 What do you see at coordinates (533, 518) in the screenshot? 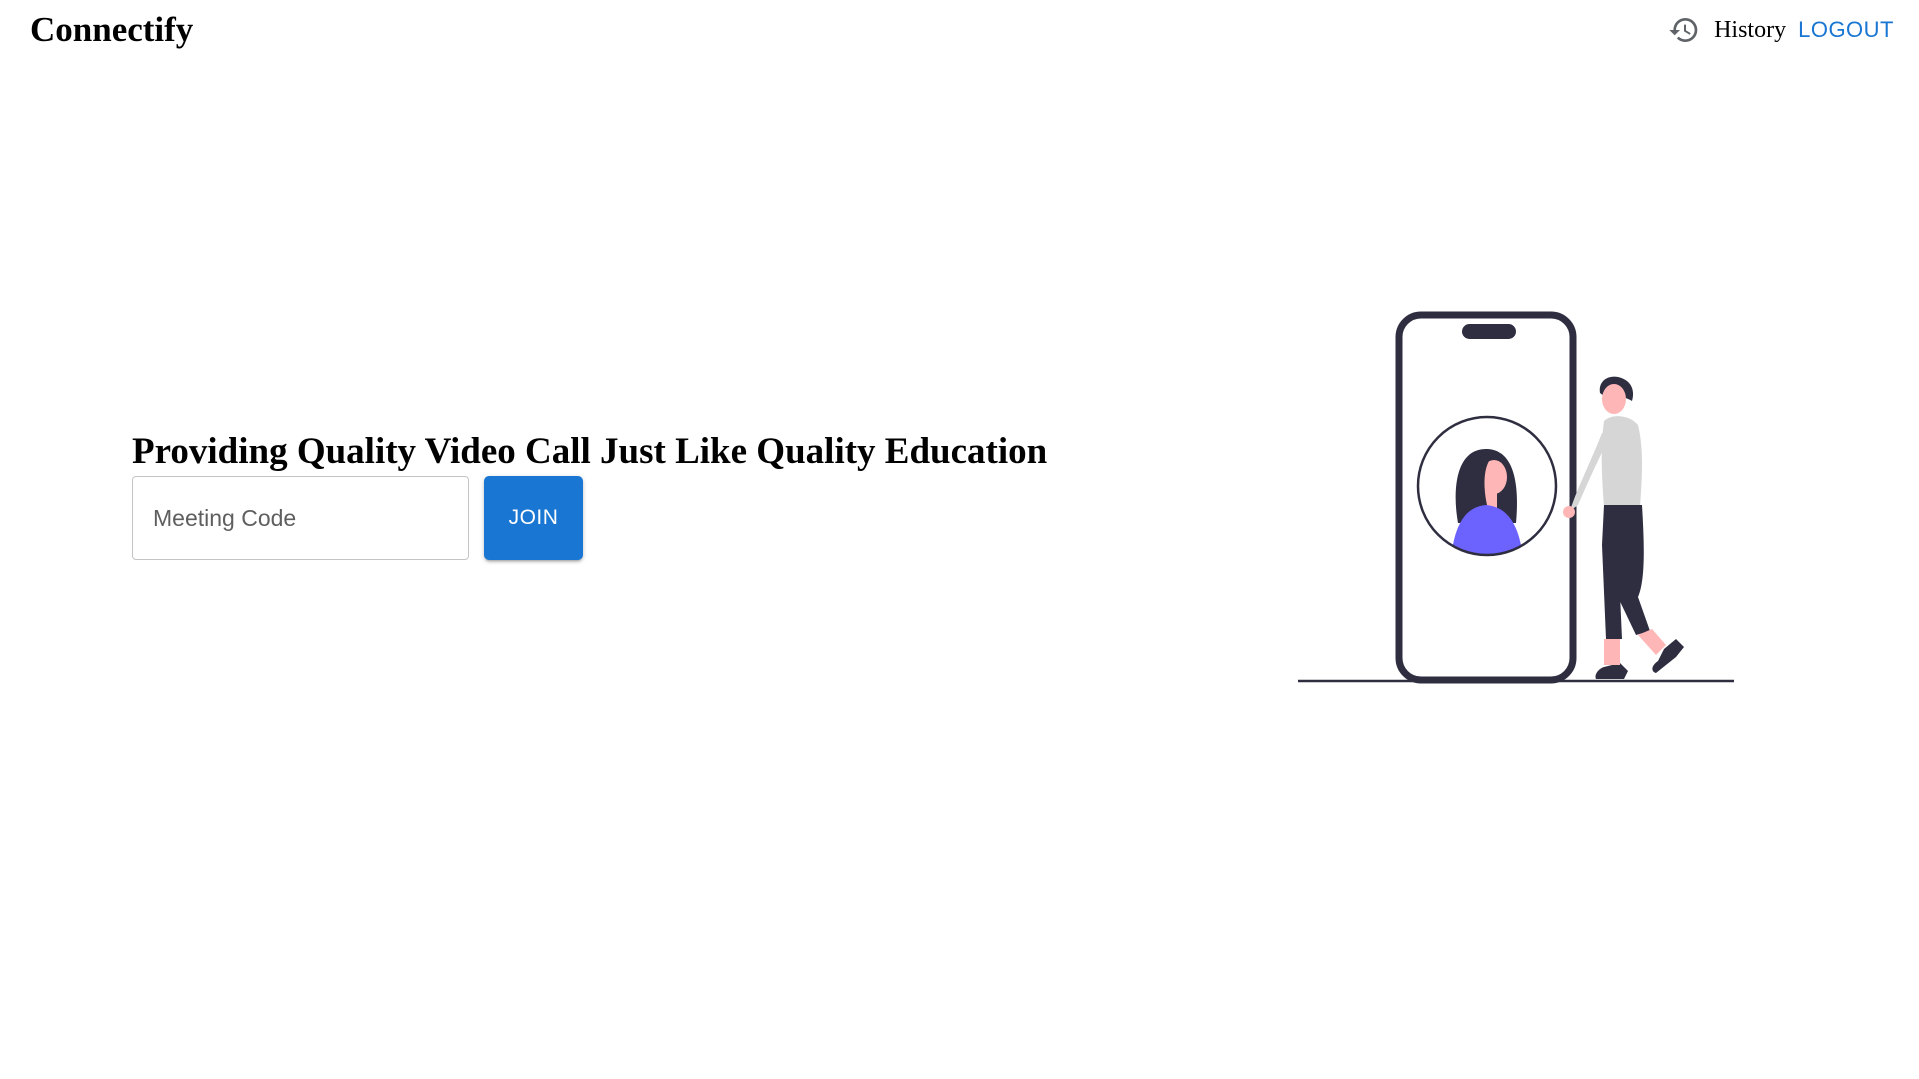
I see `join-button: JOIN` at bounding box center [533, 518].